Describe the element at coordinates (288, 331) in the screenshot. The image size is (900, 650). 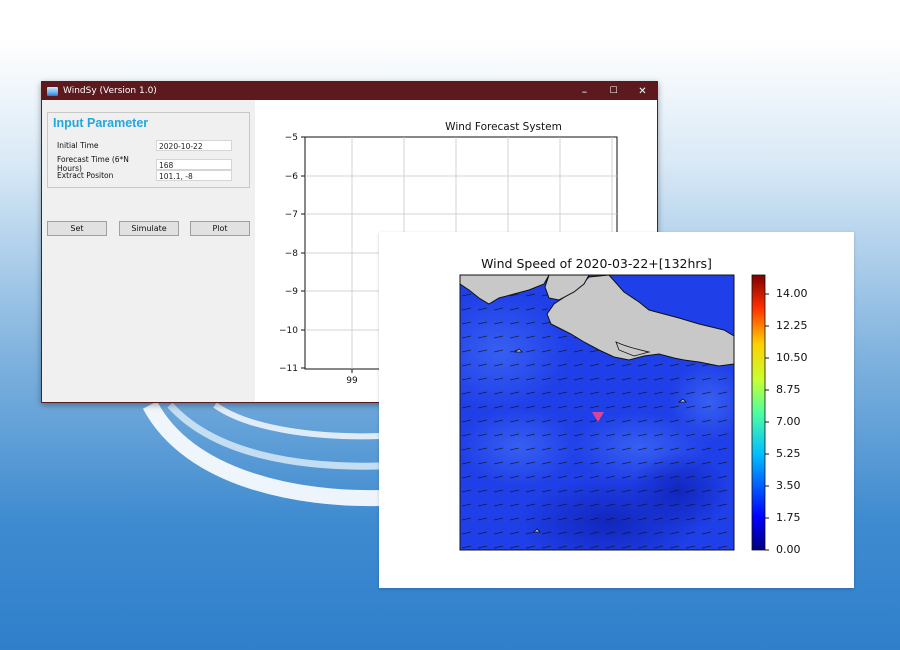
I see `y-tick-label: −10` at that location.